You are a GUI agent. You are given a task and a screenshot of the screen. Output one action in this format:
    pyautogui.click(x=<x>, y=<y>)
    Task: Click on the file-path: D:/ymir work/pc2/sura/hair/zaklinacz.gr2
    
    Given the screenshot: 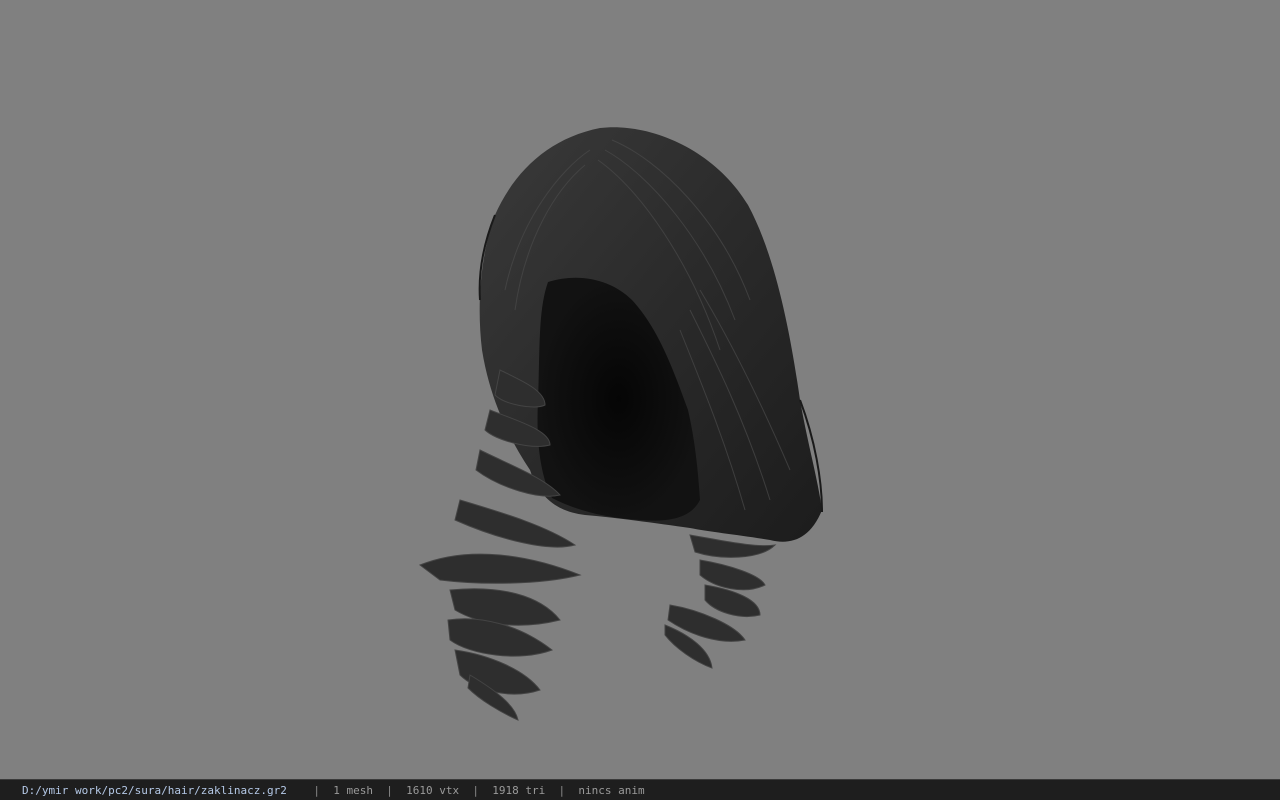 What is the action you would take?
    pyautogui.click(x=154, y=790)
    